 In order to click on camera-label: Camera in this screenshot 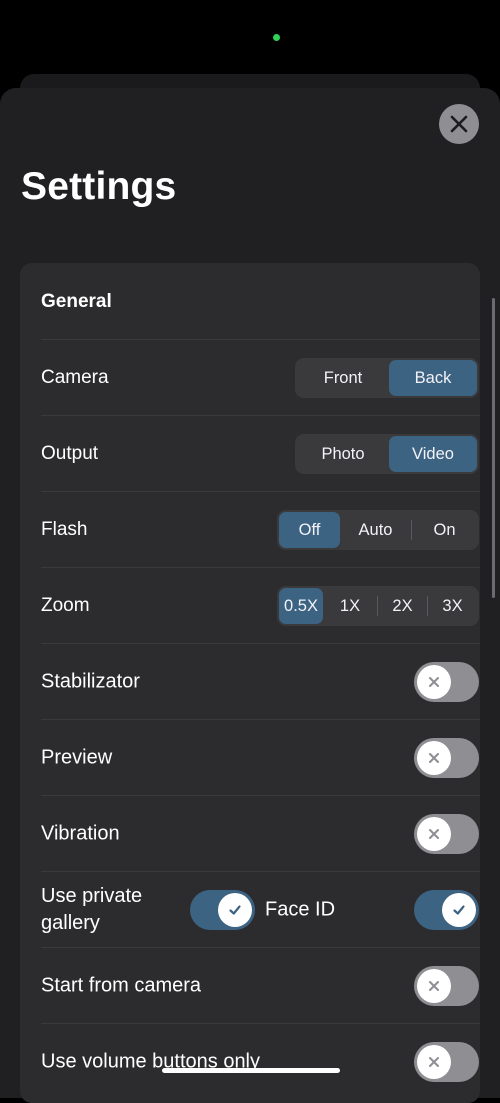, I will do `click(75, 377)`.